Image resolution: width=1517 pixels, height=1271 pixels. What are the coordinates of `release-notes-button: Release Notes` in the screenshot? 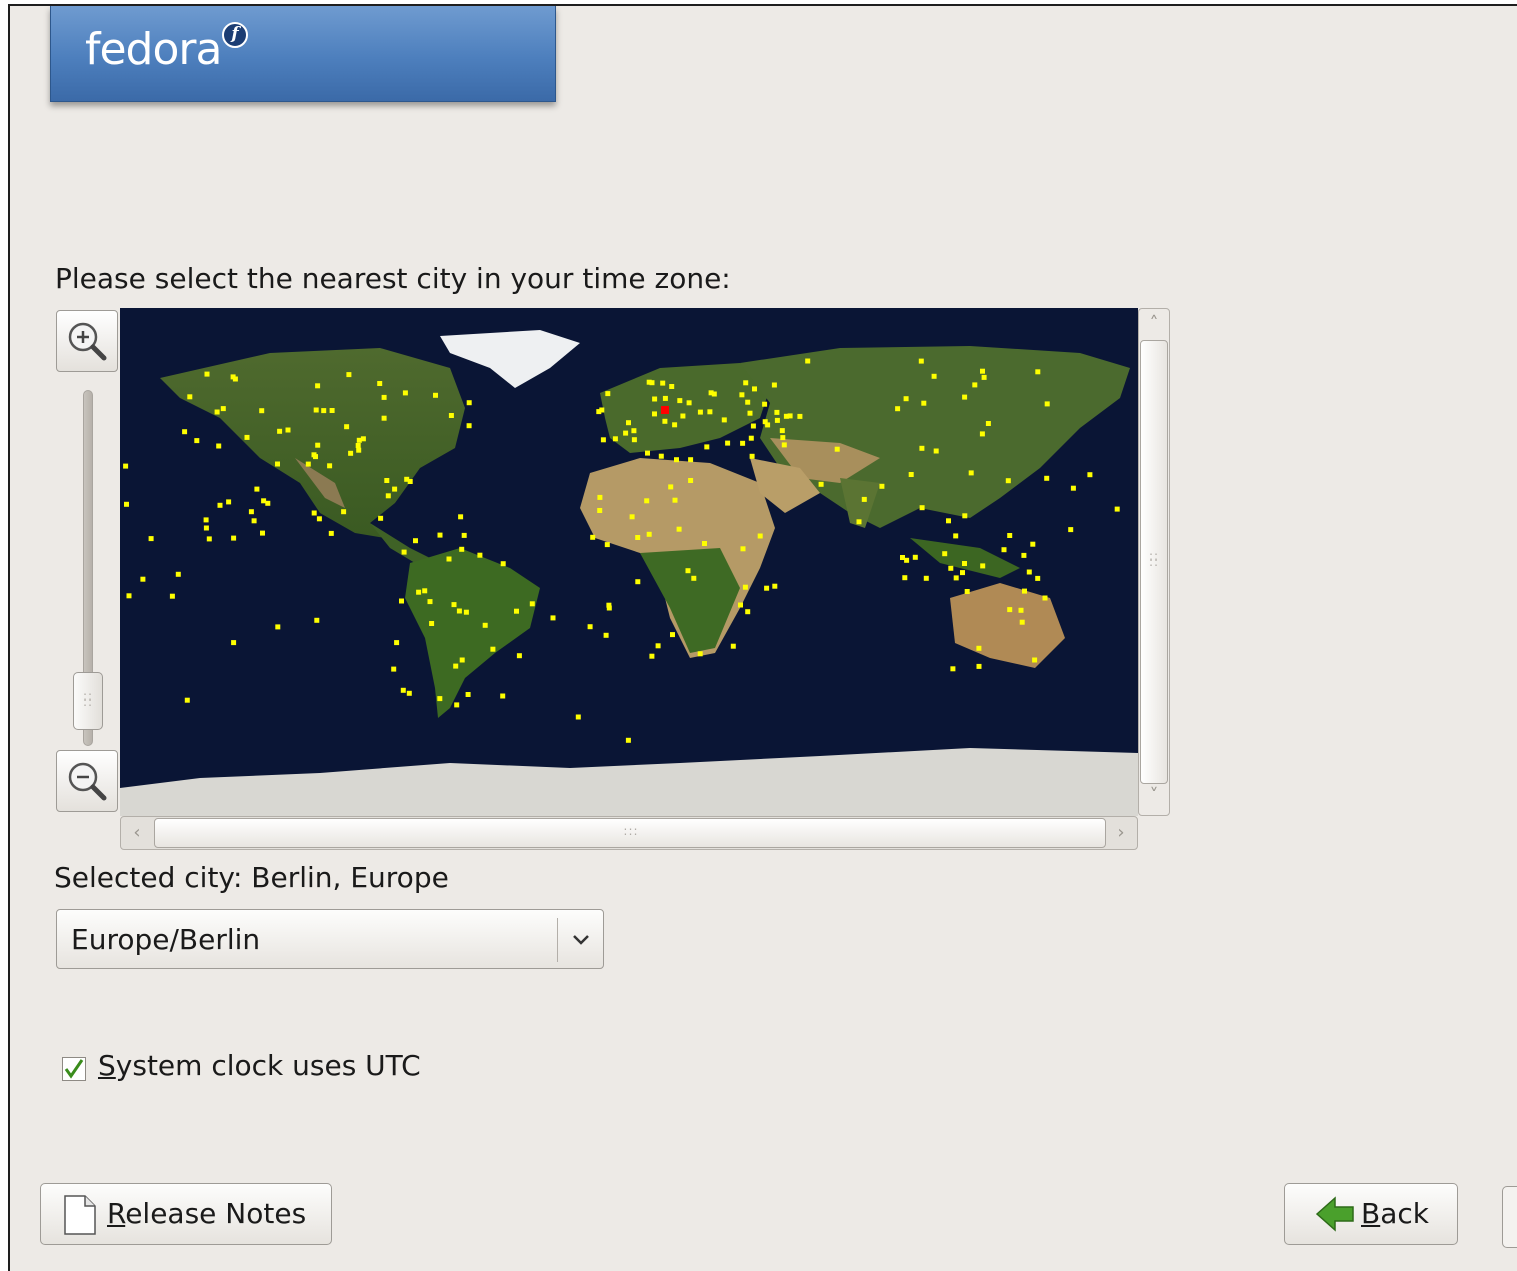 It's located at (186, 1214).